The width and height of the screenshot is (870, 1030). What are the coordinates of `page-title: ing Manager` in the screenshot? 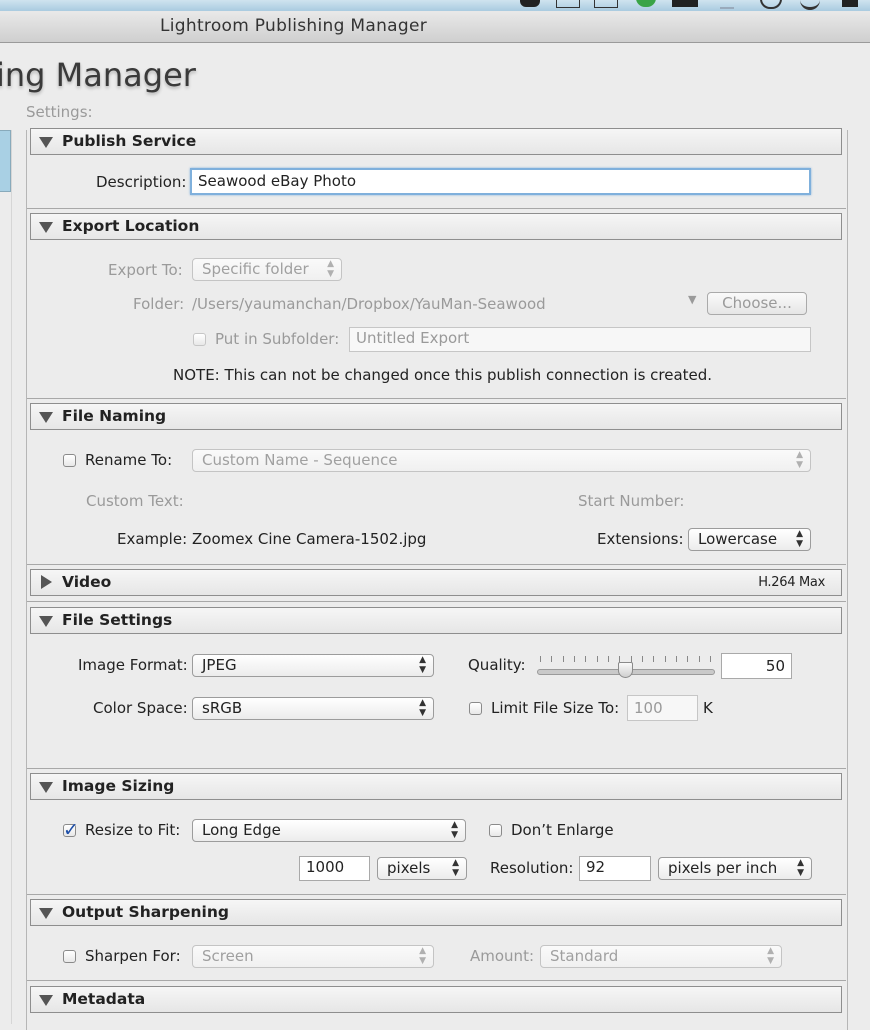 It's located at (98, 75).